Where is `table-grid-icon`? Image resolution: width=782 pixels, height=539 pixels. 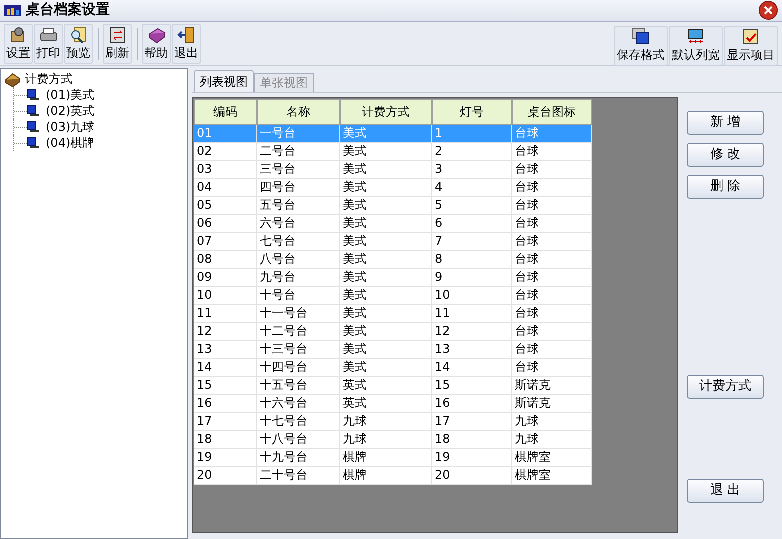
table-grid-icon is located at coordinates (641, 37).